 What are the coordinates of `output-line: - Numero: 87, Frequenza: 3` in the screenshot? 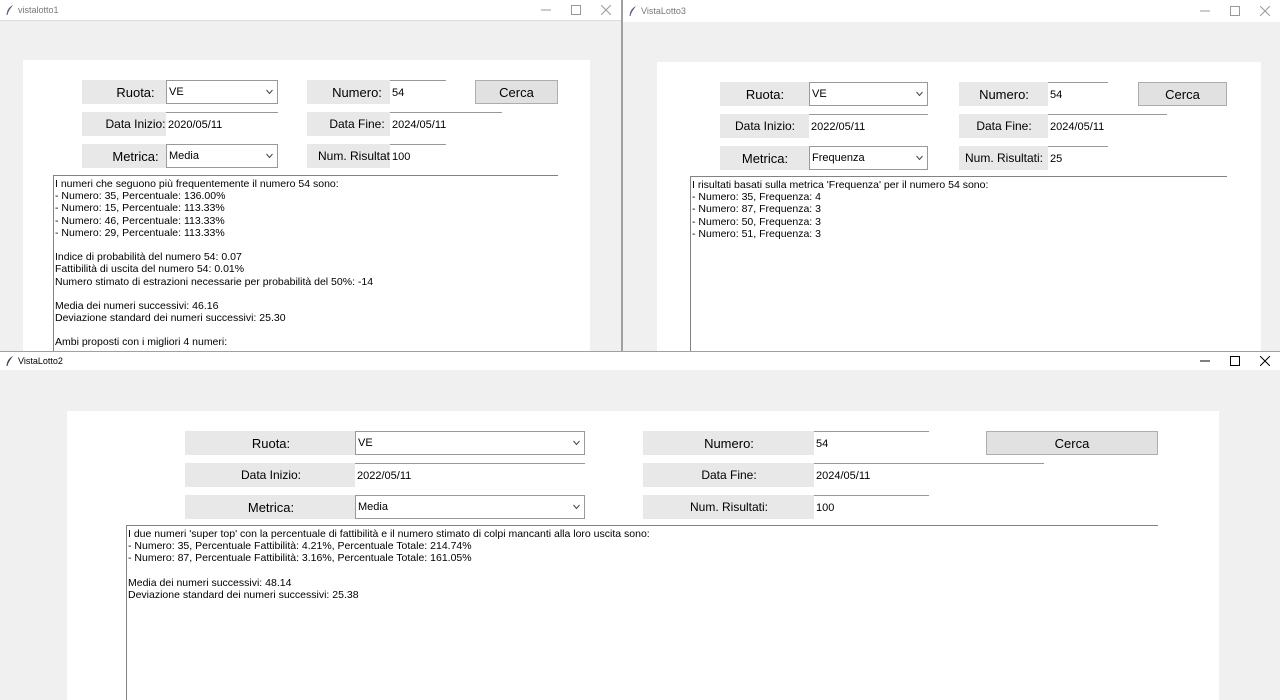 It's located at (756, 209).